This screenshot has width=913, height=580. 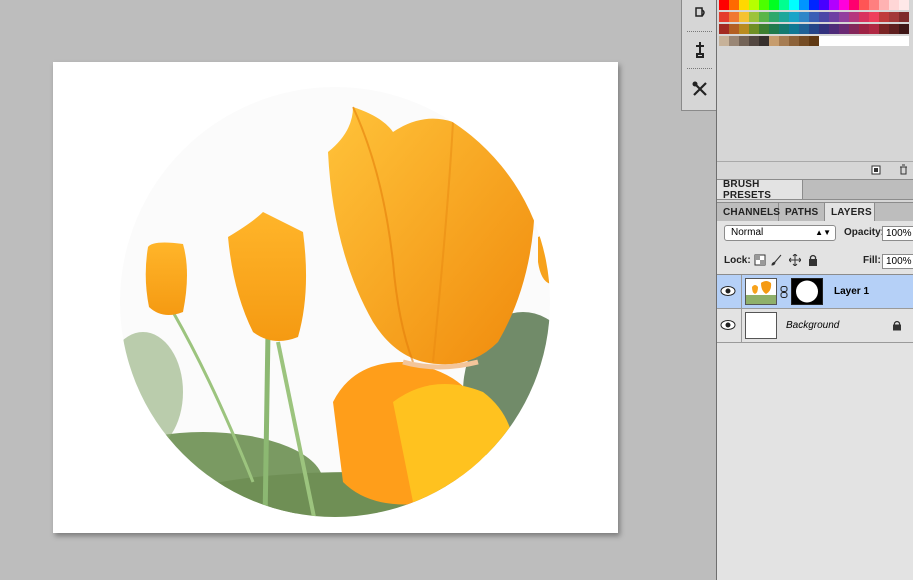 I want to click on tab-brush-presets: BRUSH PRESETS, so click(x=760, y=190).